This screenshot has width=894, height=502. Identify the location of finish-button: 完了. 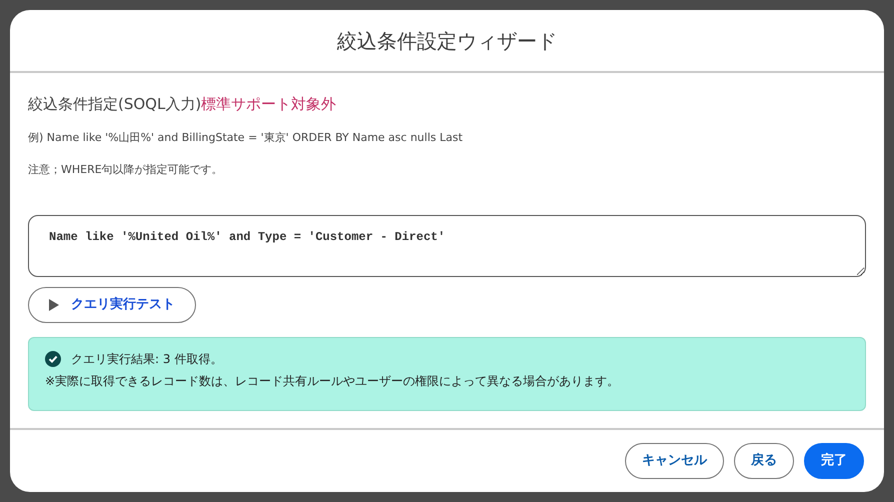
(834, 461).